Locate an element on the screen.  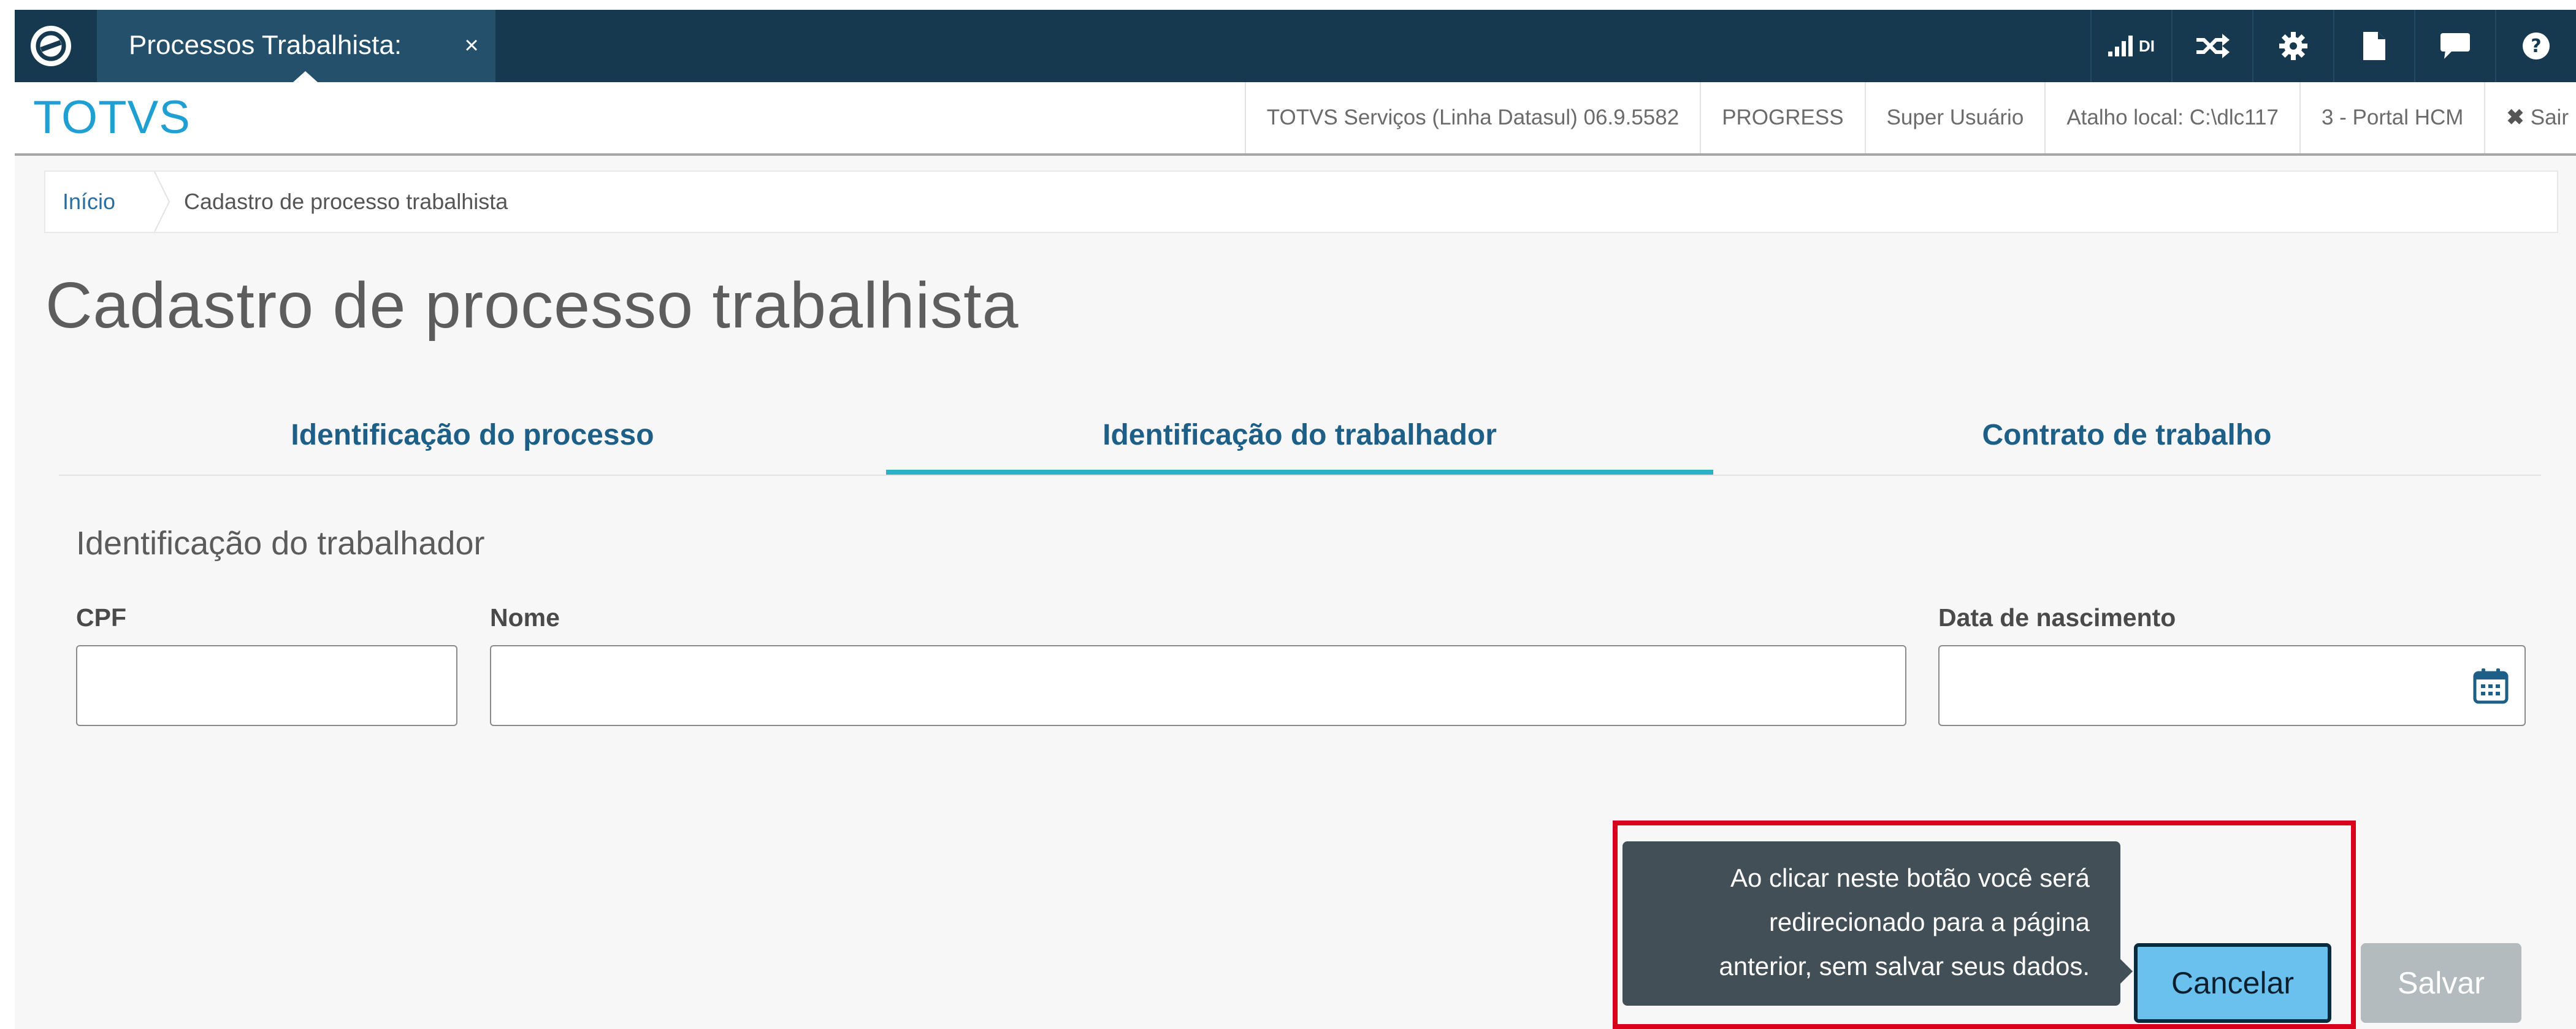
top-bar: Processos Trabalhista: × DI ? is located at coordinates (1295, 46).